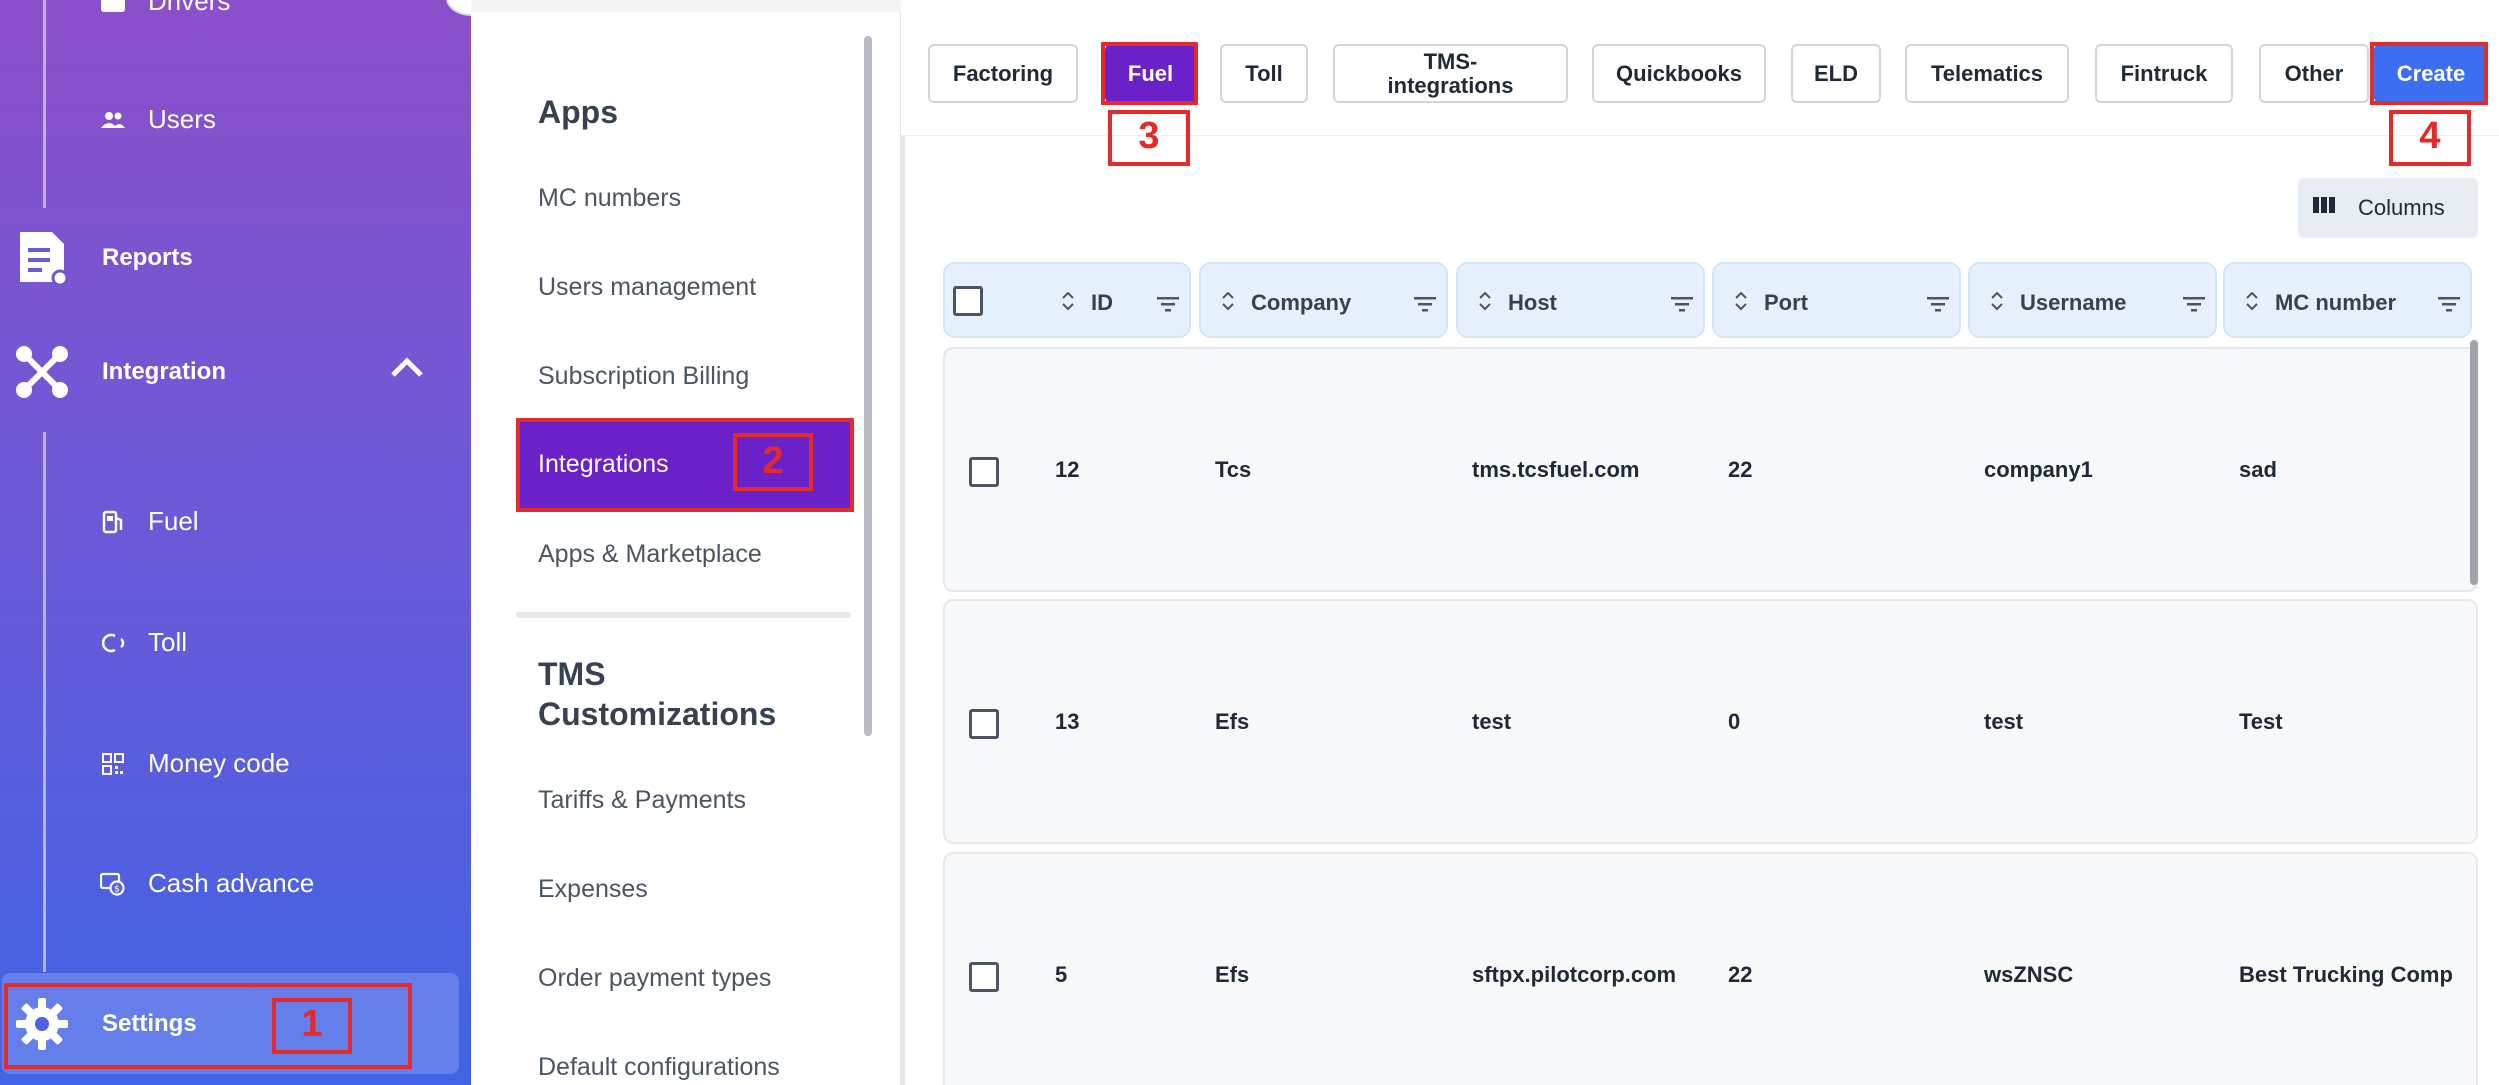 The height and width of the screenshot is (1085, 2499). I want to click on tab-factoring: Factoring, so click(1003, 73).